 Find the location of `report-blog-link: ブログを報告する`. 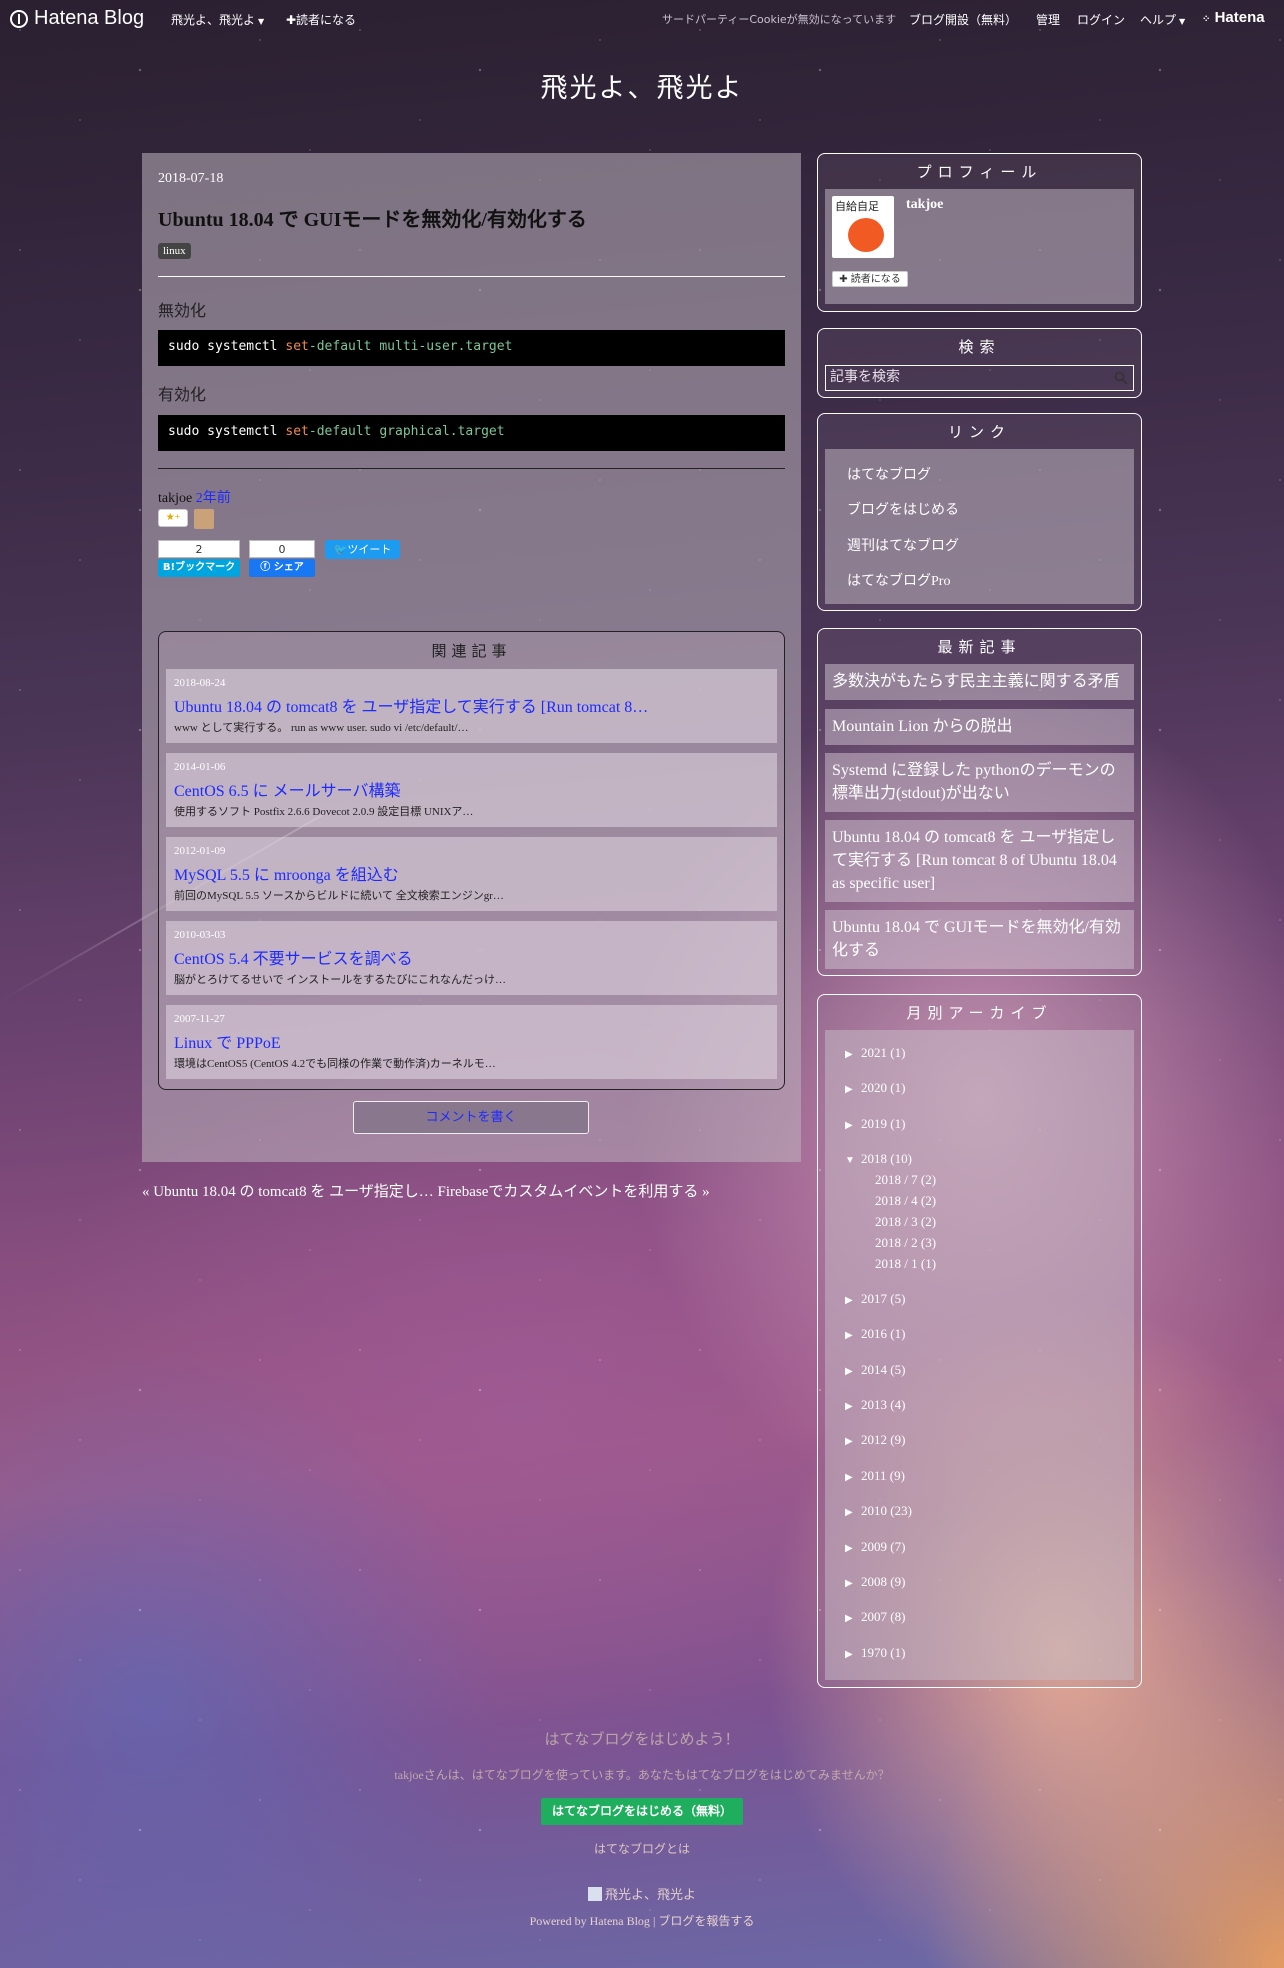

report-blog-link: ブログを報告する is located at coordinates (706, 1921).